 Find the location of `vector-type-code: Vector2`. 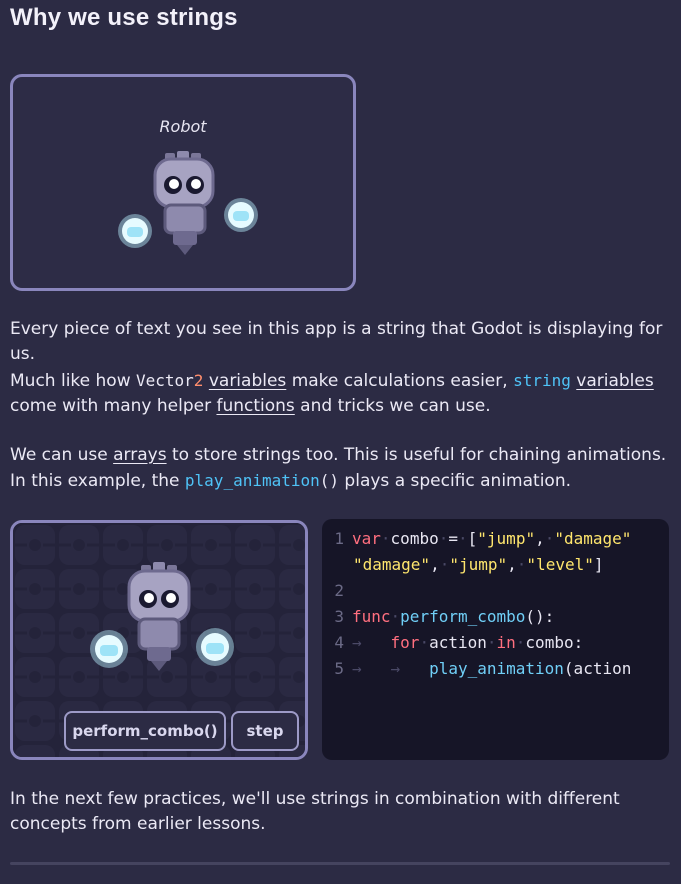

vector-type-code: Vector2 is located at coordinates (169, 380).